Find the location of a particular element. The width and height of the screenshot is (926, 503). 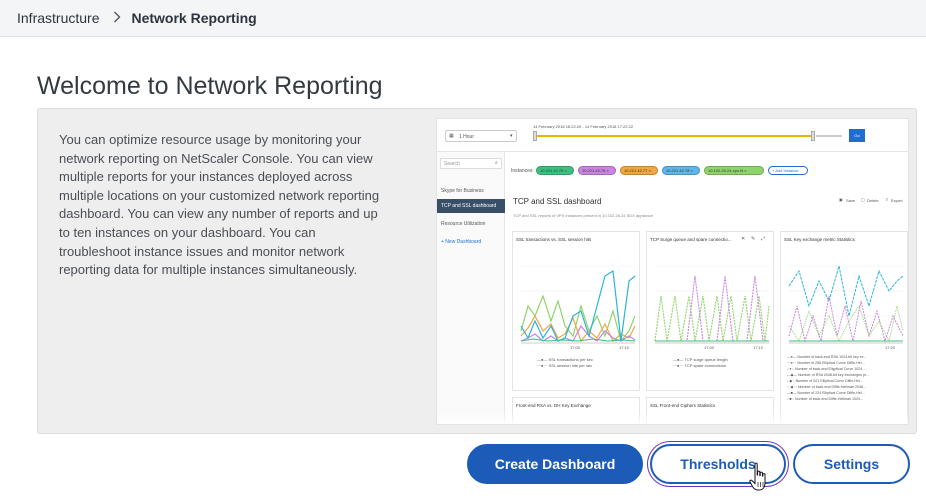

preview-divider is located at coordinates (672, 151).